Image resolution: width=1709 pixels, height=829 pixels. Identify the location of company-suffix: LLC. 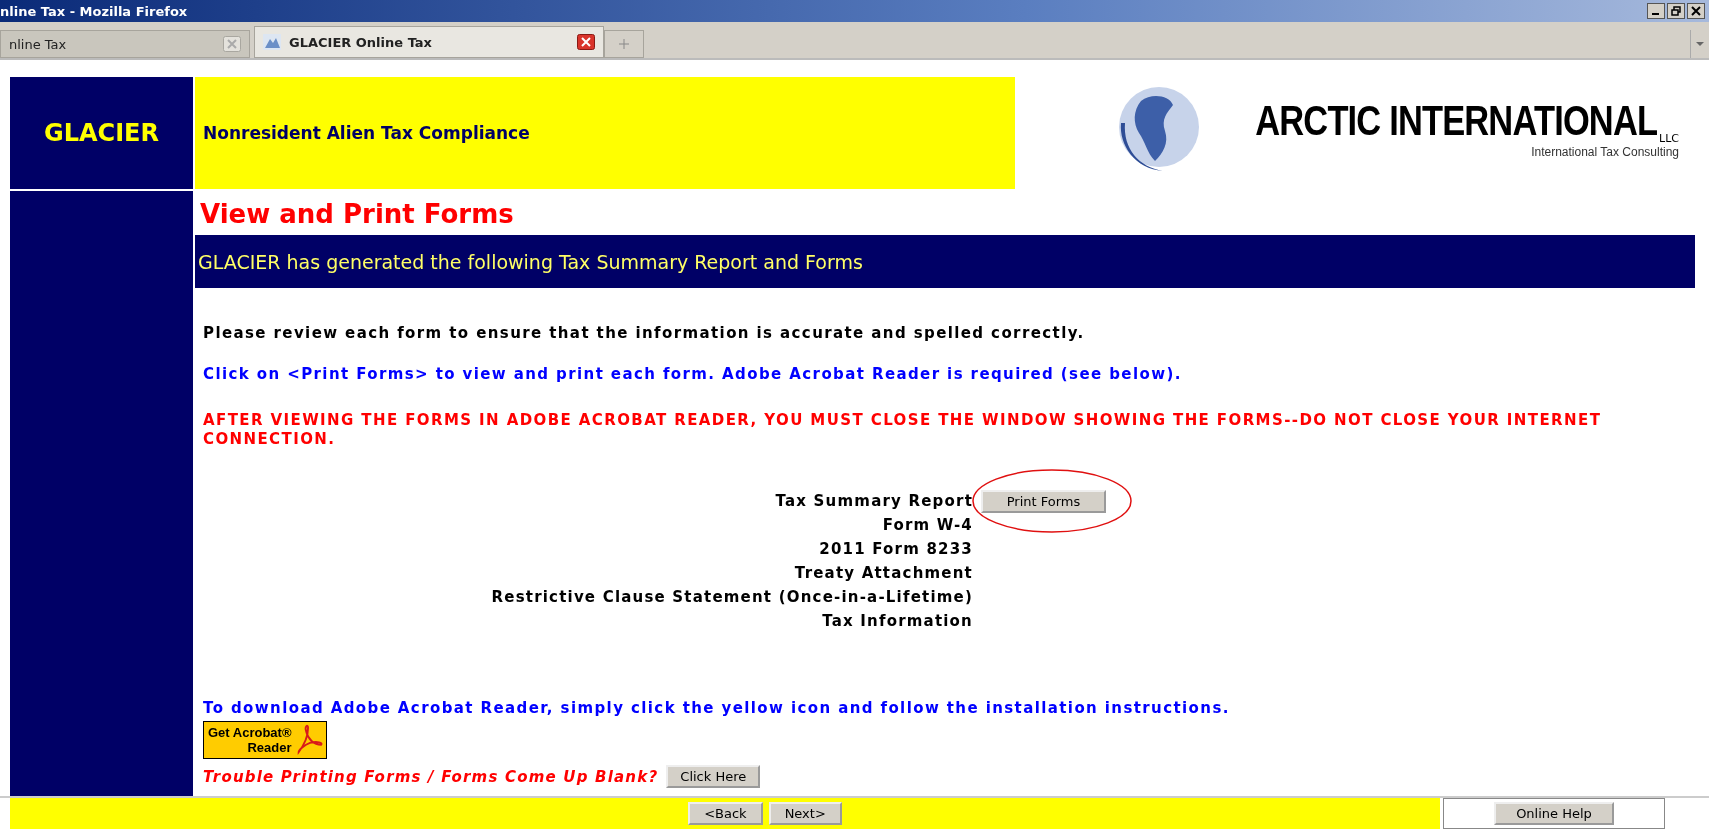
(1669, 138).